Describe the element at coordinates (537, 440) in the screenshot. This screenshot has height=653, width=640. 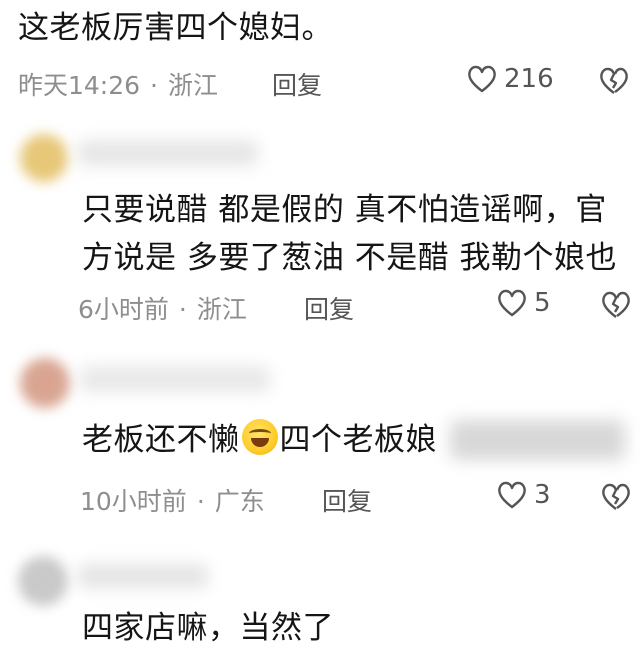
I see `obscured-text` at that location.